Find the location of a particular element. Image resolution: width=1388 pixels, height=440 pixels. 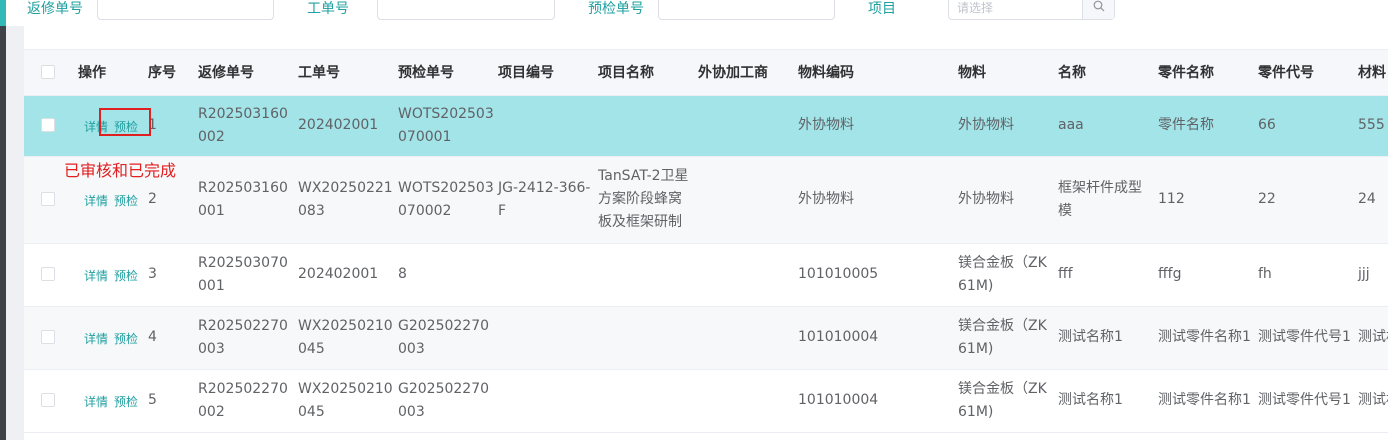

cell-precheck-no: WOTS202503070001 is located at coordinates (444, 126).